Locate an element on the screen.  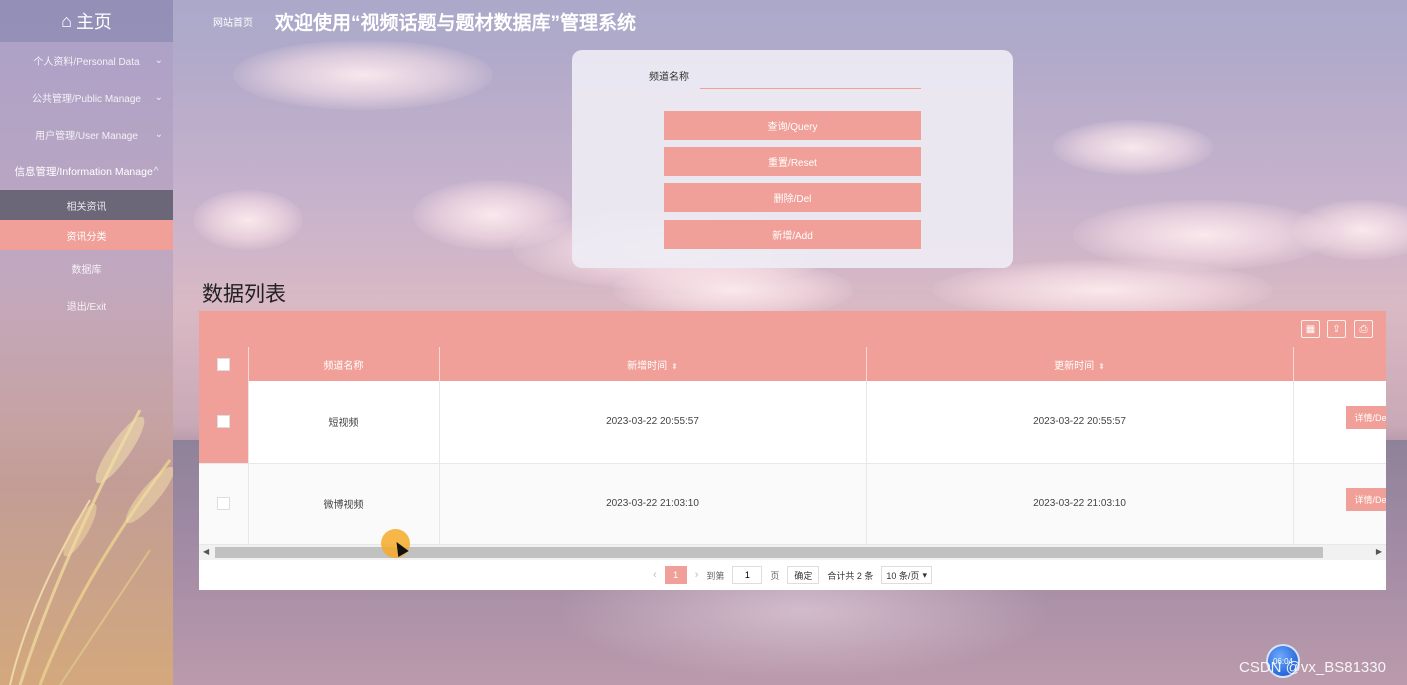
goto-confirm-button: 确定 is located at coordinates (803, 575).